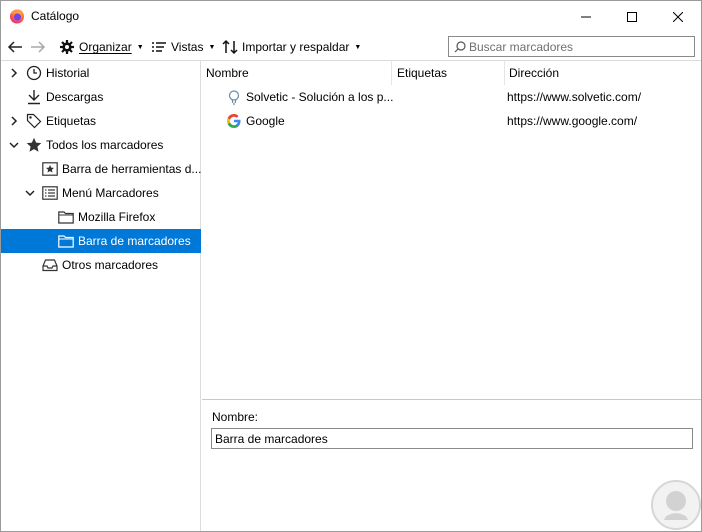 The width and height of the screenshot is (702, 532). I want to click on search-input, so click(580, 46).